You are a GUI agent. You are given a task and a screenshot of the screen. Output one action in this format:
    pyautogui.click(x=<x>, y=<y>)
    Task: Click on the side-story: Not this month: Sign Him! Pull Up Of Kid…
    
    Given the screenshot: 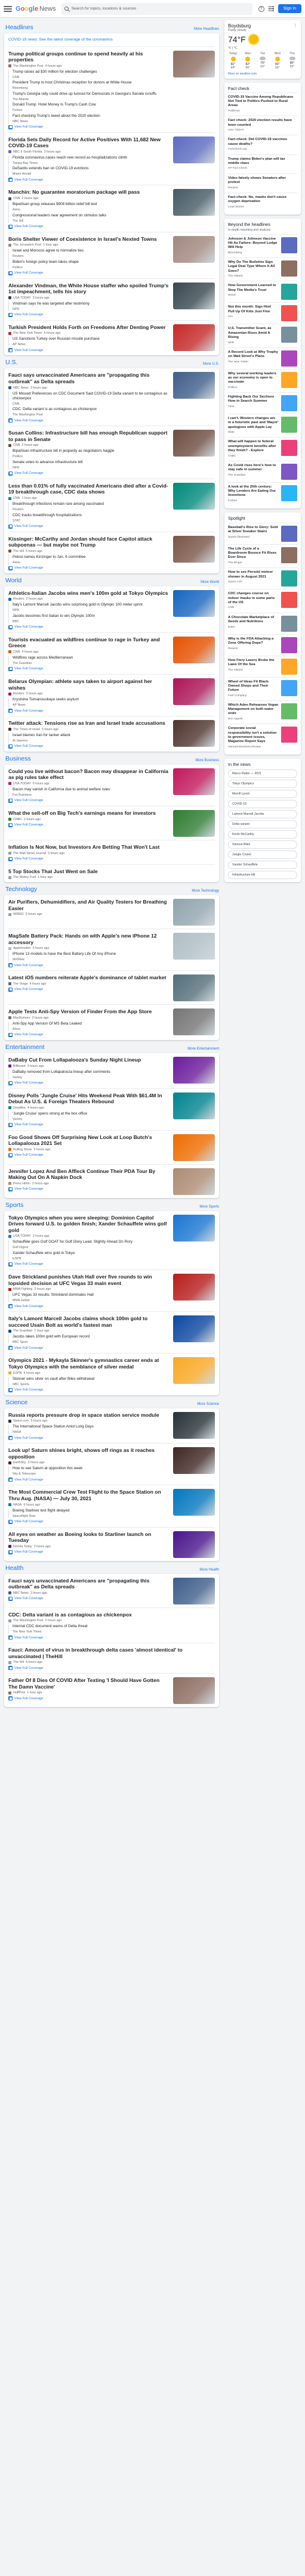 What is the action you would take?
    pyautogui.click(x=263, y=313)
    